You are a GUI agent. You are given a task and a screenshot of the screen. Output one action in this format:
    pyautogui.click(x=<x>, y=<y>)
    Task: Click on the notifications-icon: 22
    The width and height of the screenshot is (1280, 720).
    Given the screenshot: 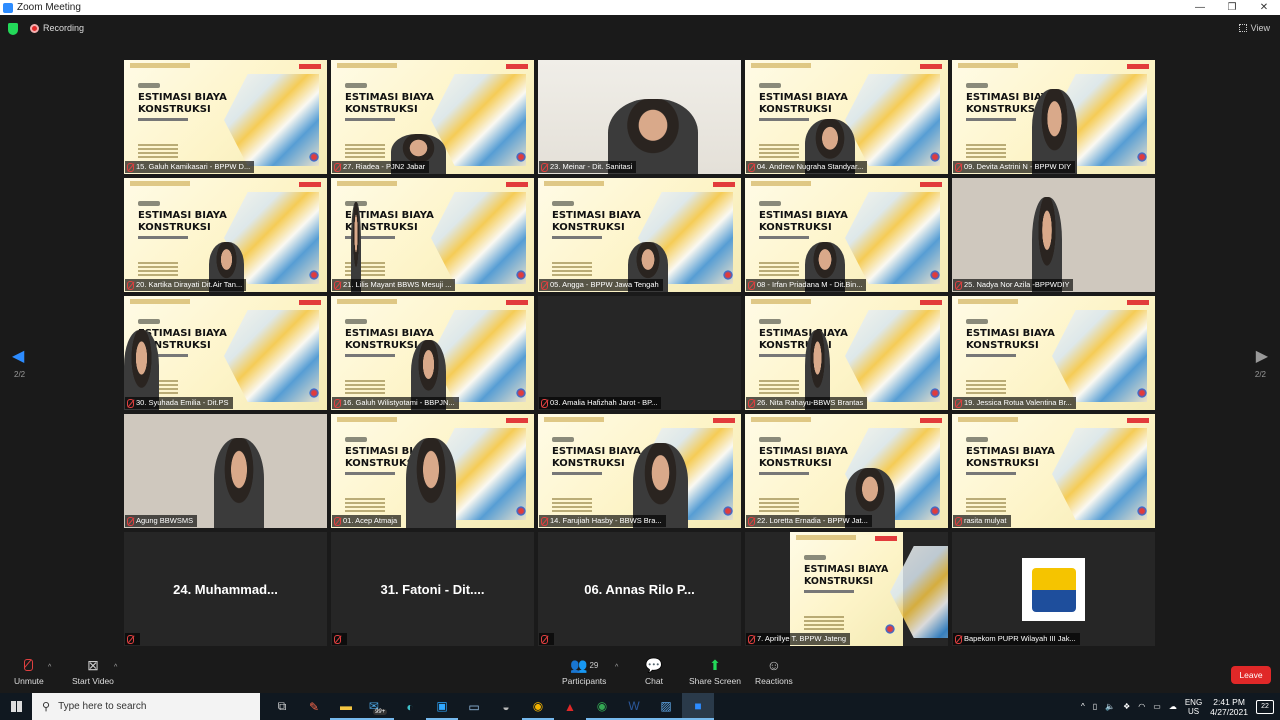 What is the action you would take?
    pyautogui.click(x=1265, y=706)
    